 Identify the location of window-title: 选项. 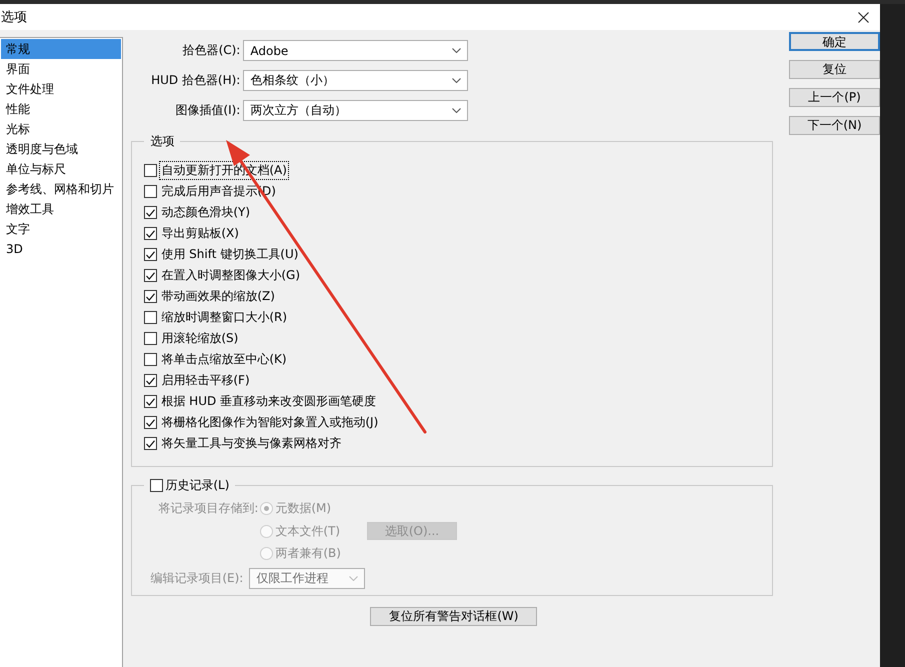
(13, 17).